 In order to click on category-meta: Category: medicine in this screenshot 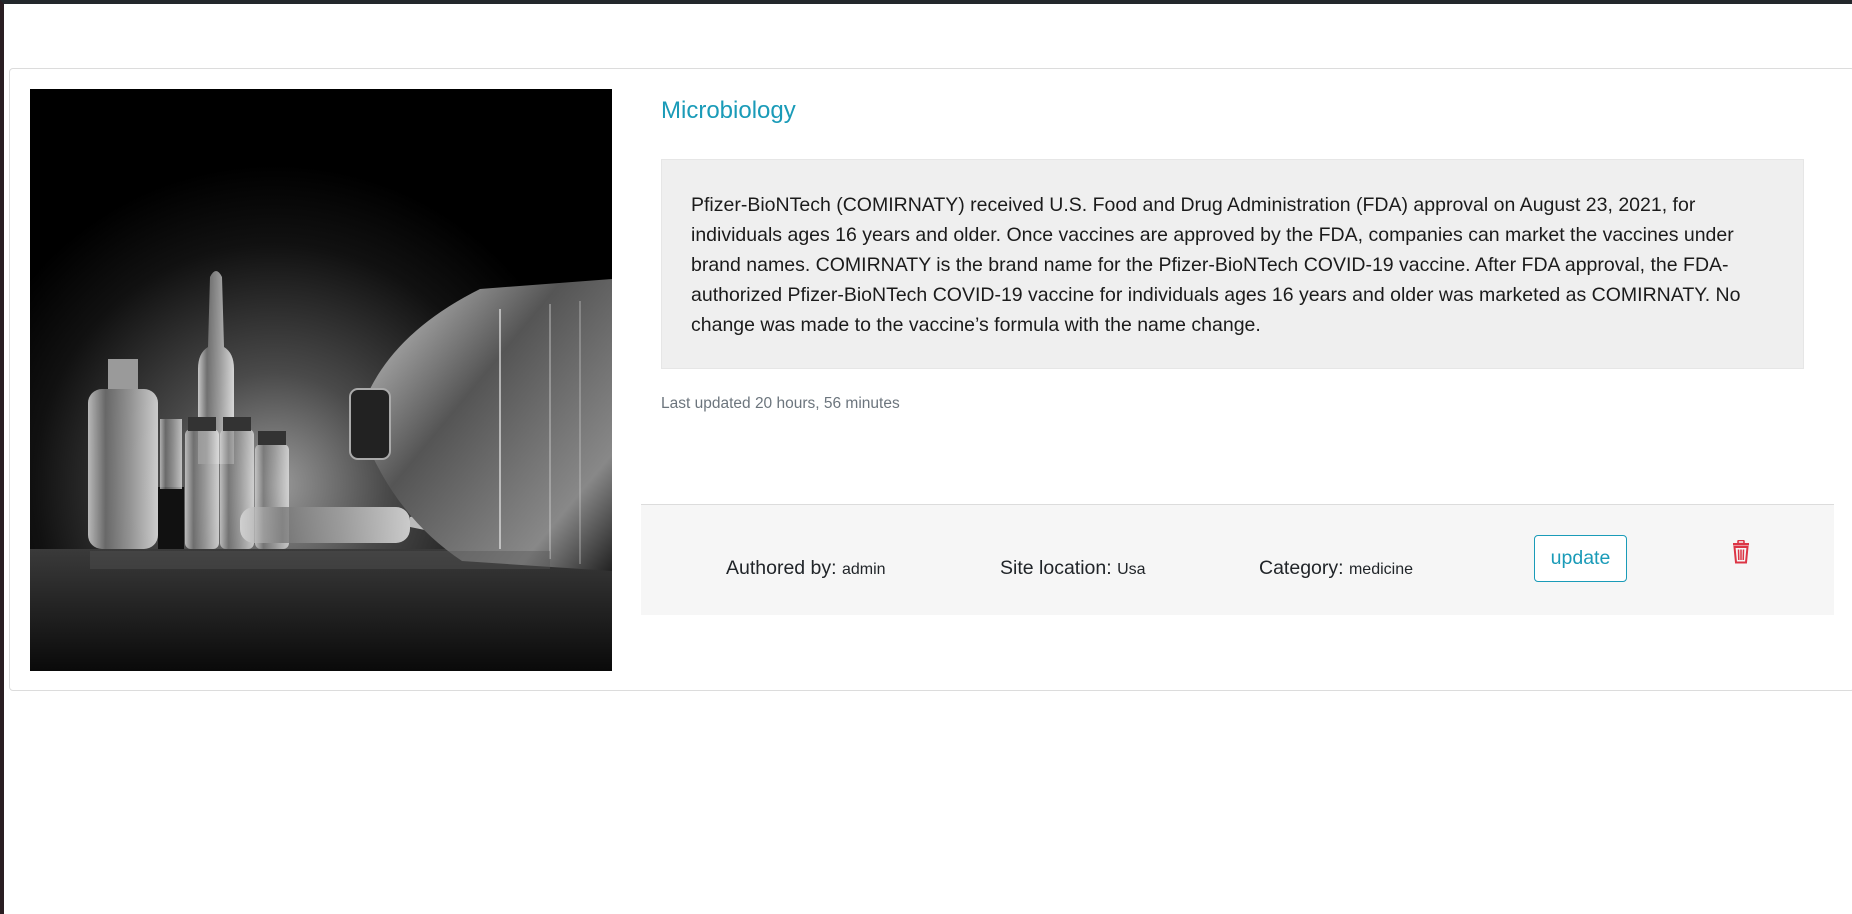, I will do `click(1336, 568)`.